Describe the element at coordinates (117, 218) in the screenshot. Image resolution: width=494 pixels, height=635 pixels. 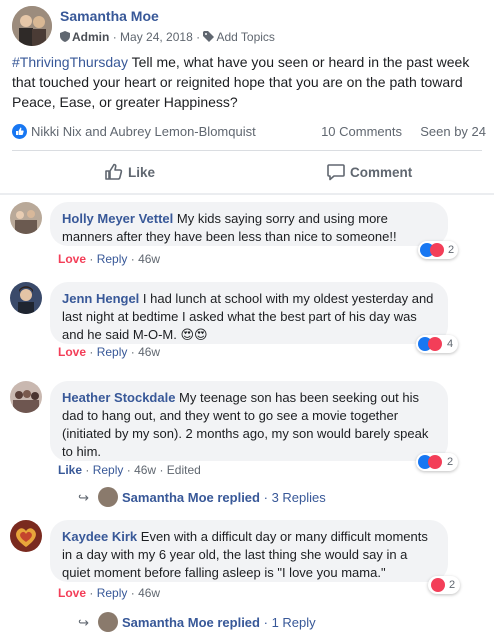
I see `commenter-name: Holly Meyer Vettel` at that location.